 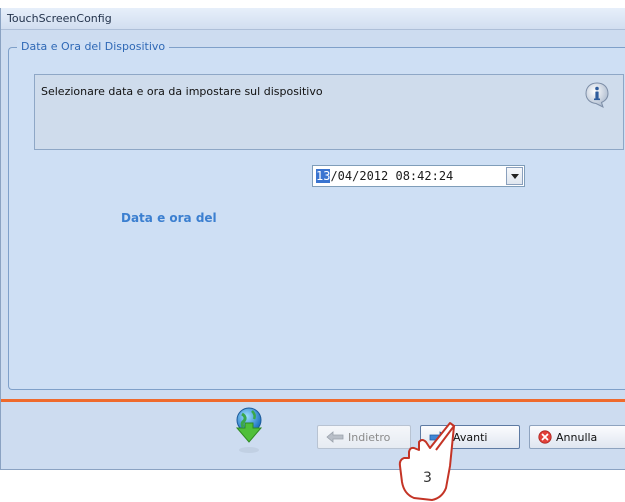 What do you see at coordinates (93, 47) in the screenshot?
I see `group-title: Data e Ora del Dispositivo` at bounding box center [93, 47].